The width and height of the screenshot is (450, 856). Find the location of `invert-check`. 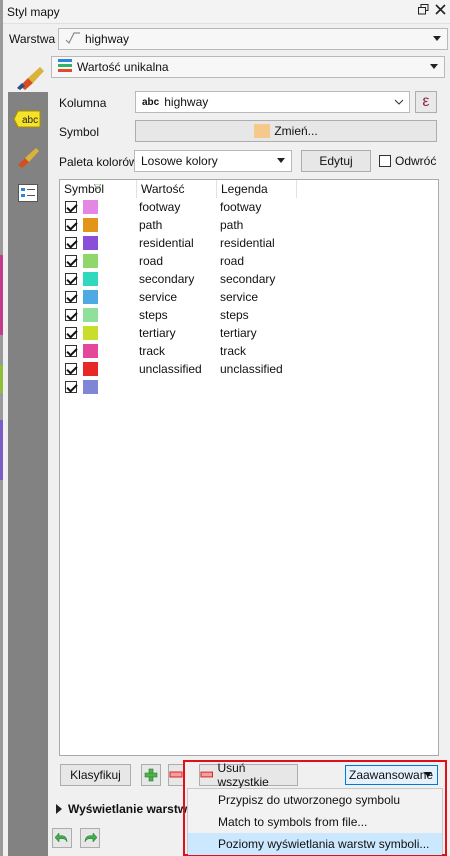

invert-check is located at coordinates (385, 161).